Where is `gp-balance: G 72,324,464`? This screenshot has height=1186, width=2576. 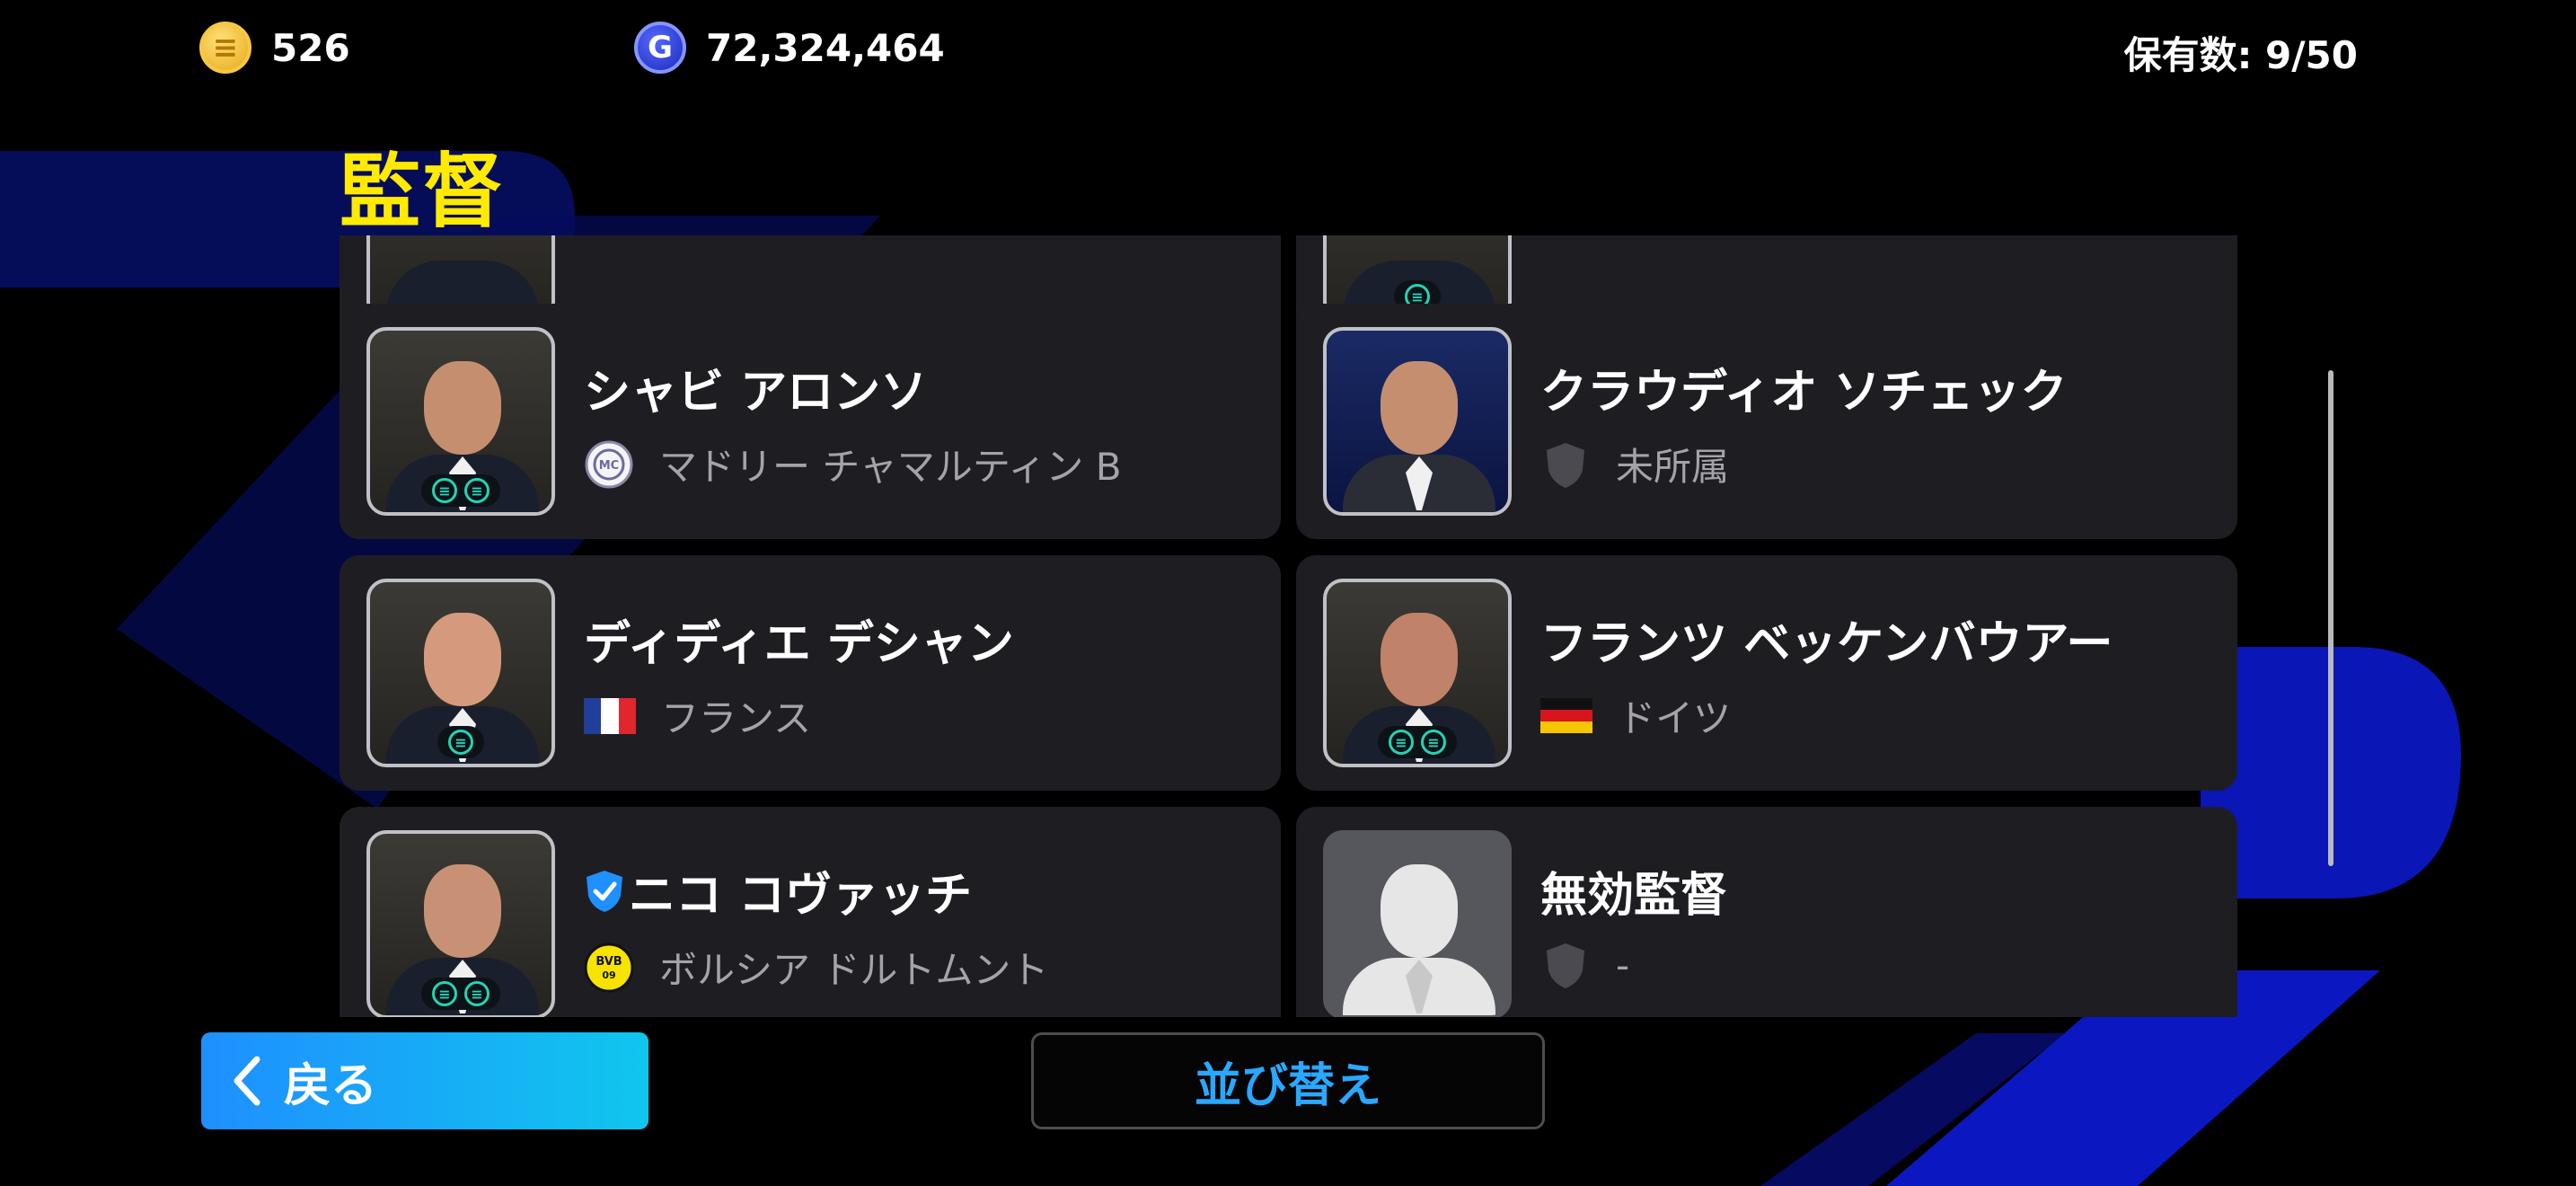 gp-balance: G 72,324,464 is located at coordinates (789, 48).